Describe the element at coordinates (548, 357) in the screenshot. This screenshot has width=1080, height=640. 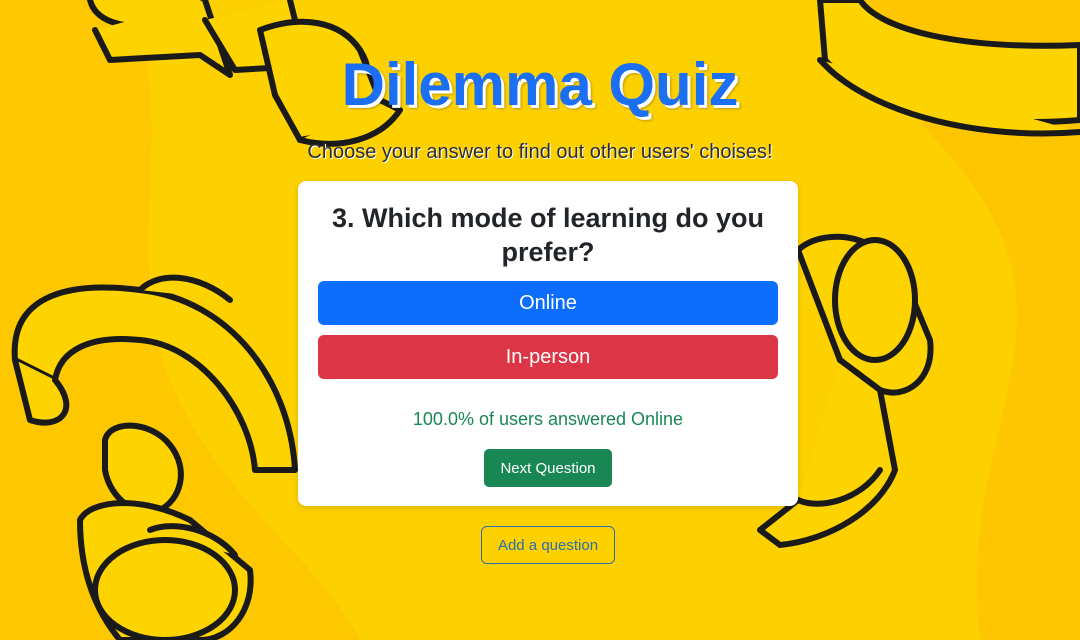
I see `answer-in-person-button: In-person` at that location.